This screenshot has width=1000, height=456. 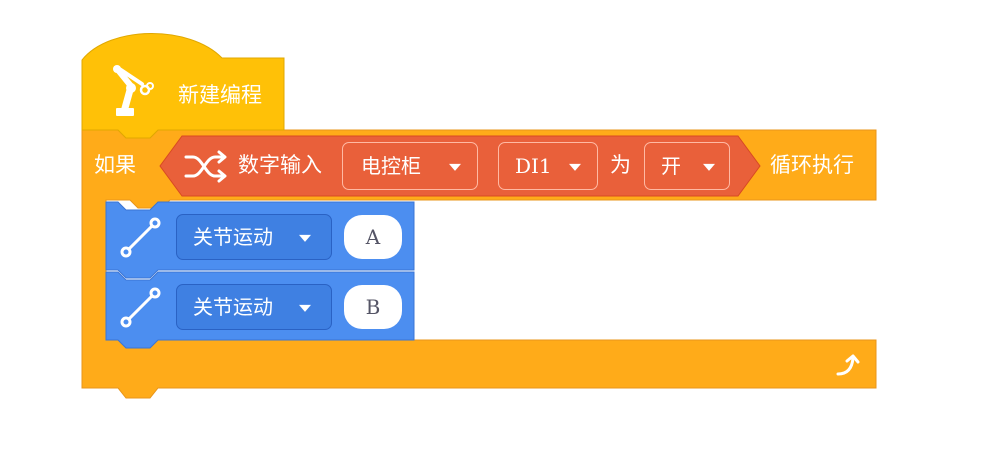 I want to click on loop-label: 循环执行, so click(x=812, y=165).